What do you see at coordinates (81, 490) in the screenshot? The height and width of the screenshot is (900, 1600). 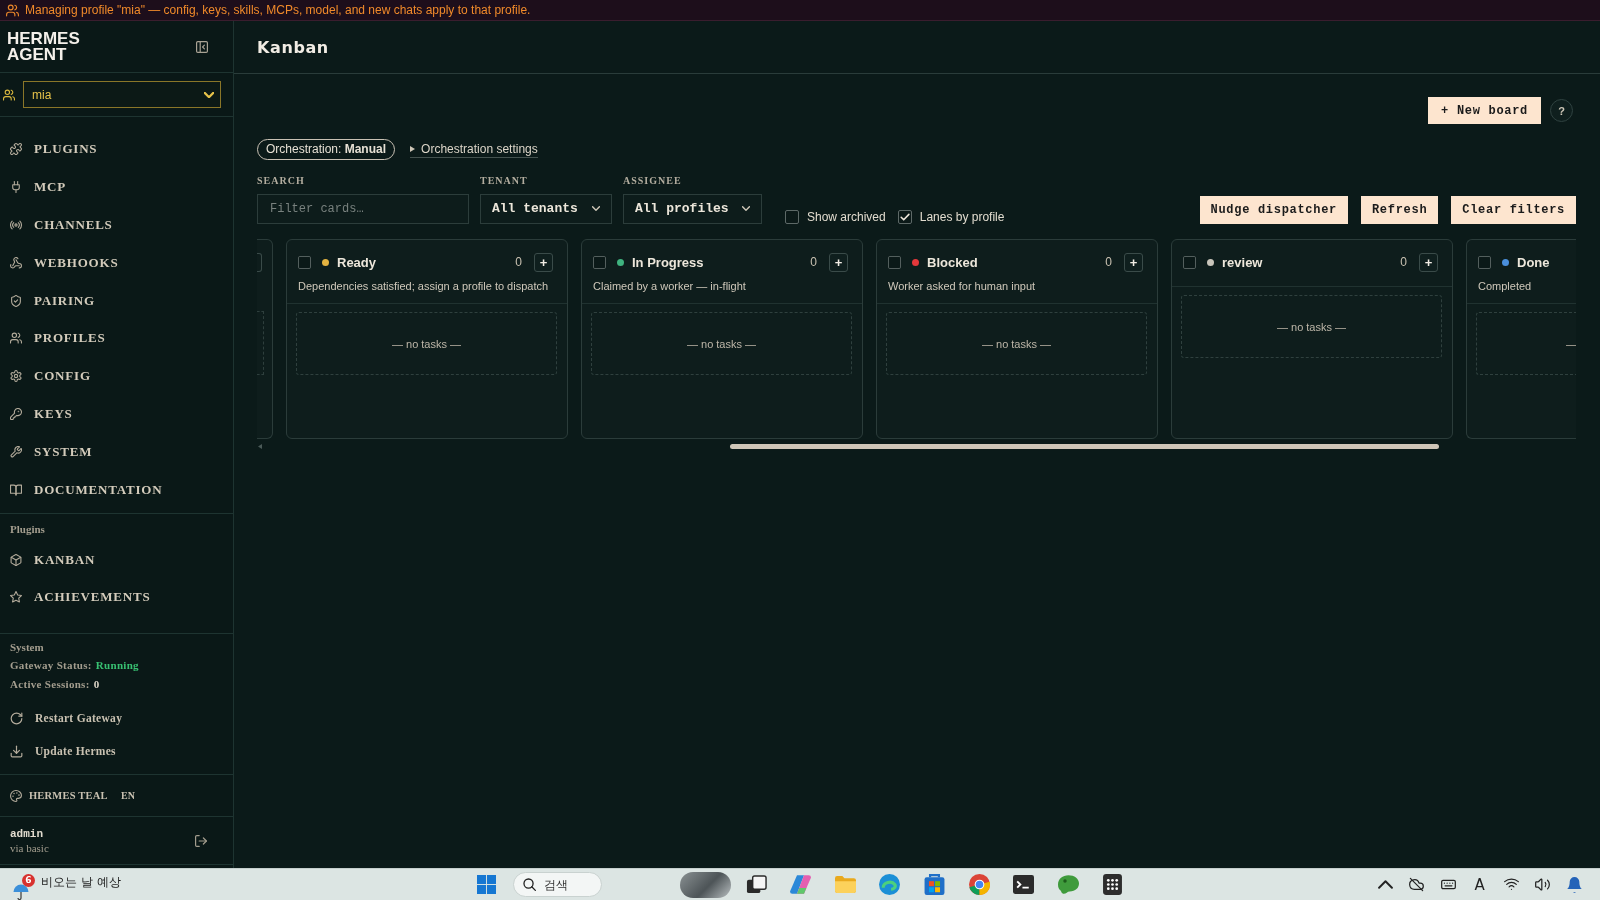 I see `nav-item: DOCUMENTATION` at bounding box center [81, 490].